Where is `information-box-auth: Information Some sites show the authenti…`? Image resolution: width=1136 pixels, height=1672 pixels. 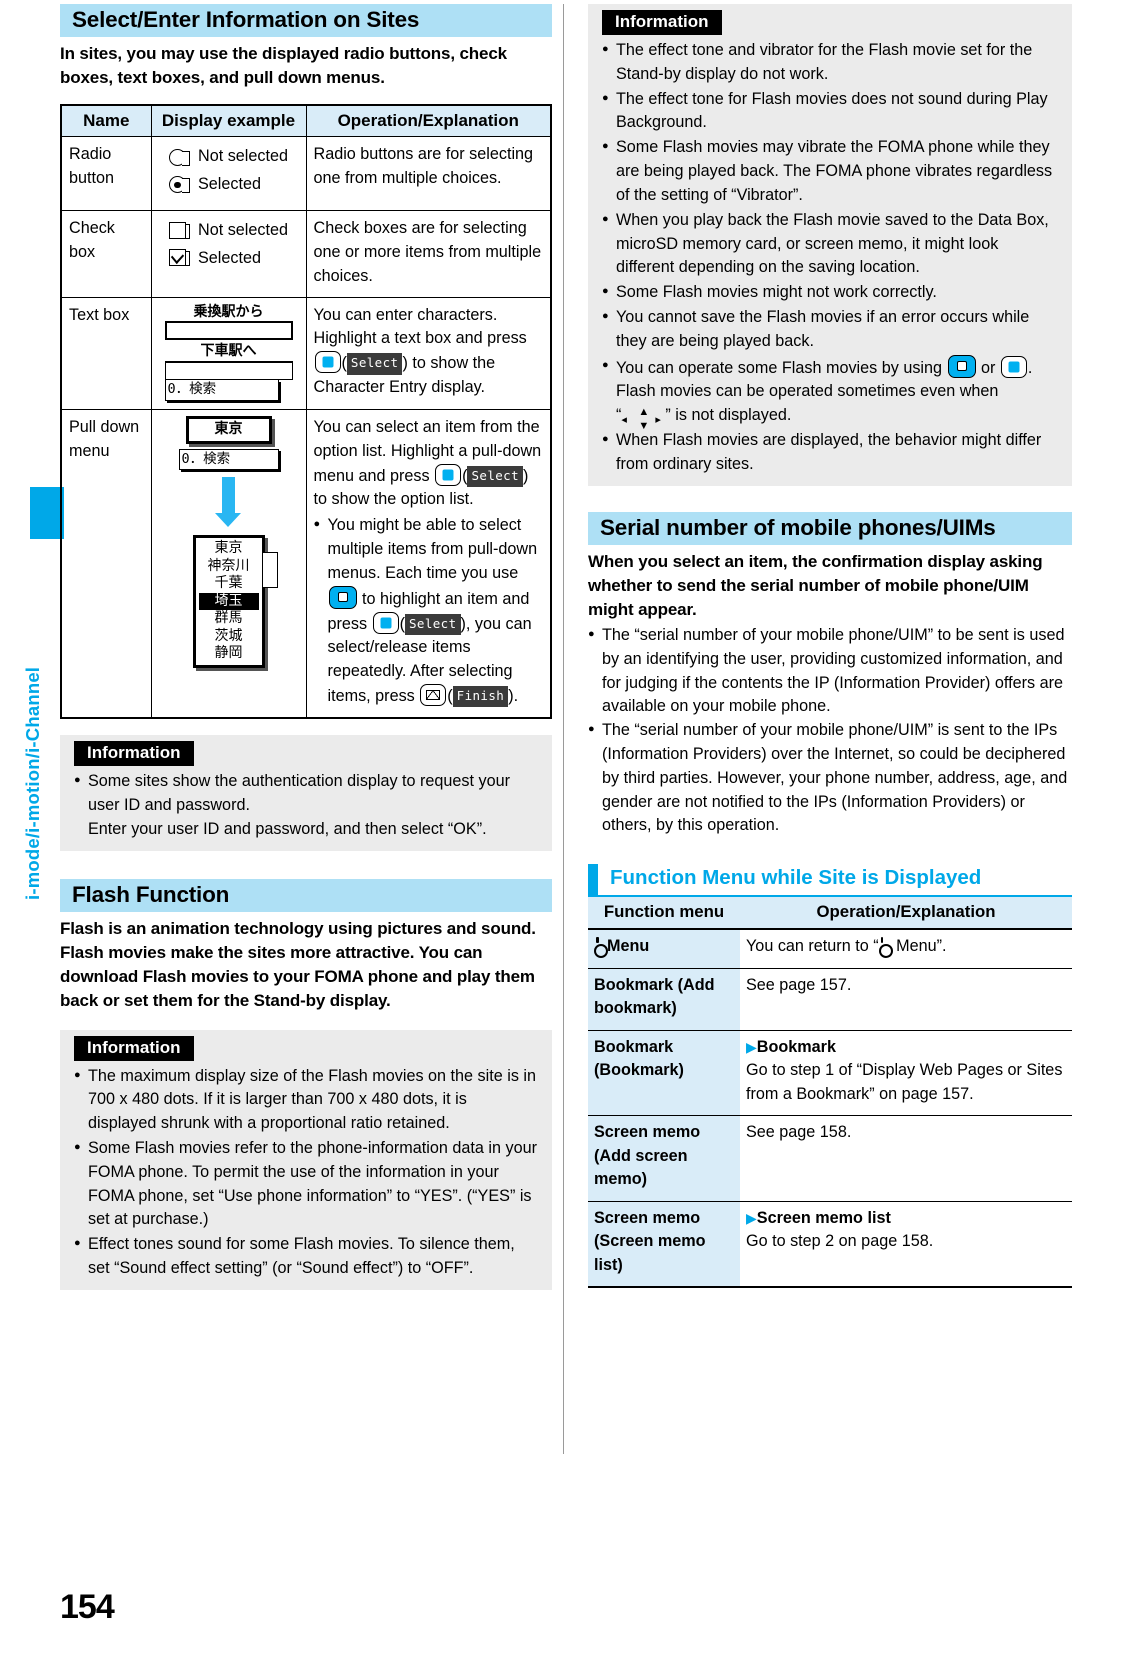 information-box-auth: Information Some sites show the authenti… is located at coordinates (306, 793).